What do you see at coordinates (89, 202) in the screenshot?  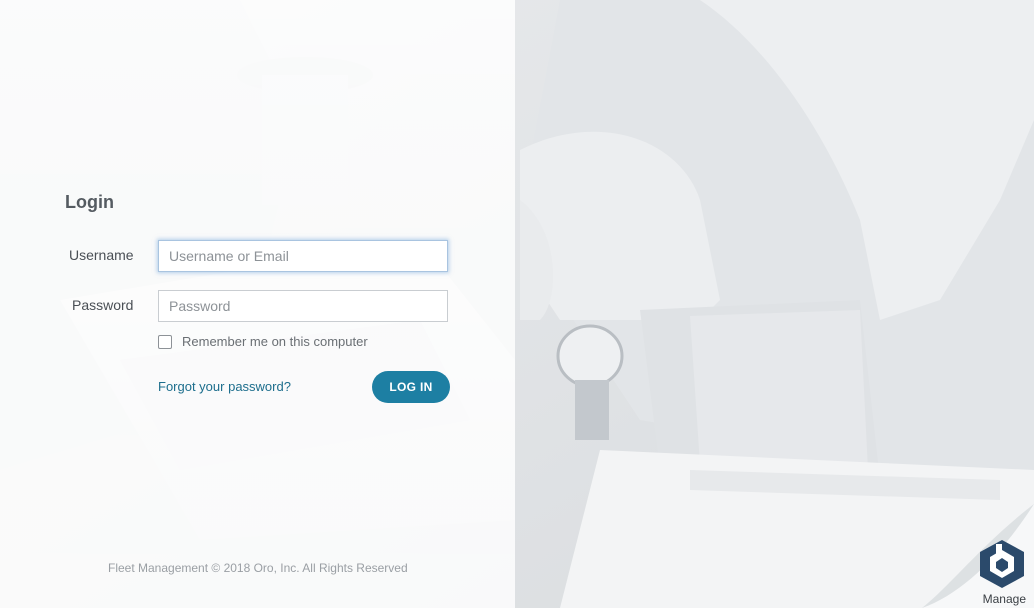 I see `login-title: Login` at bounding box center [89, 202].